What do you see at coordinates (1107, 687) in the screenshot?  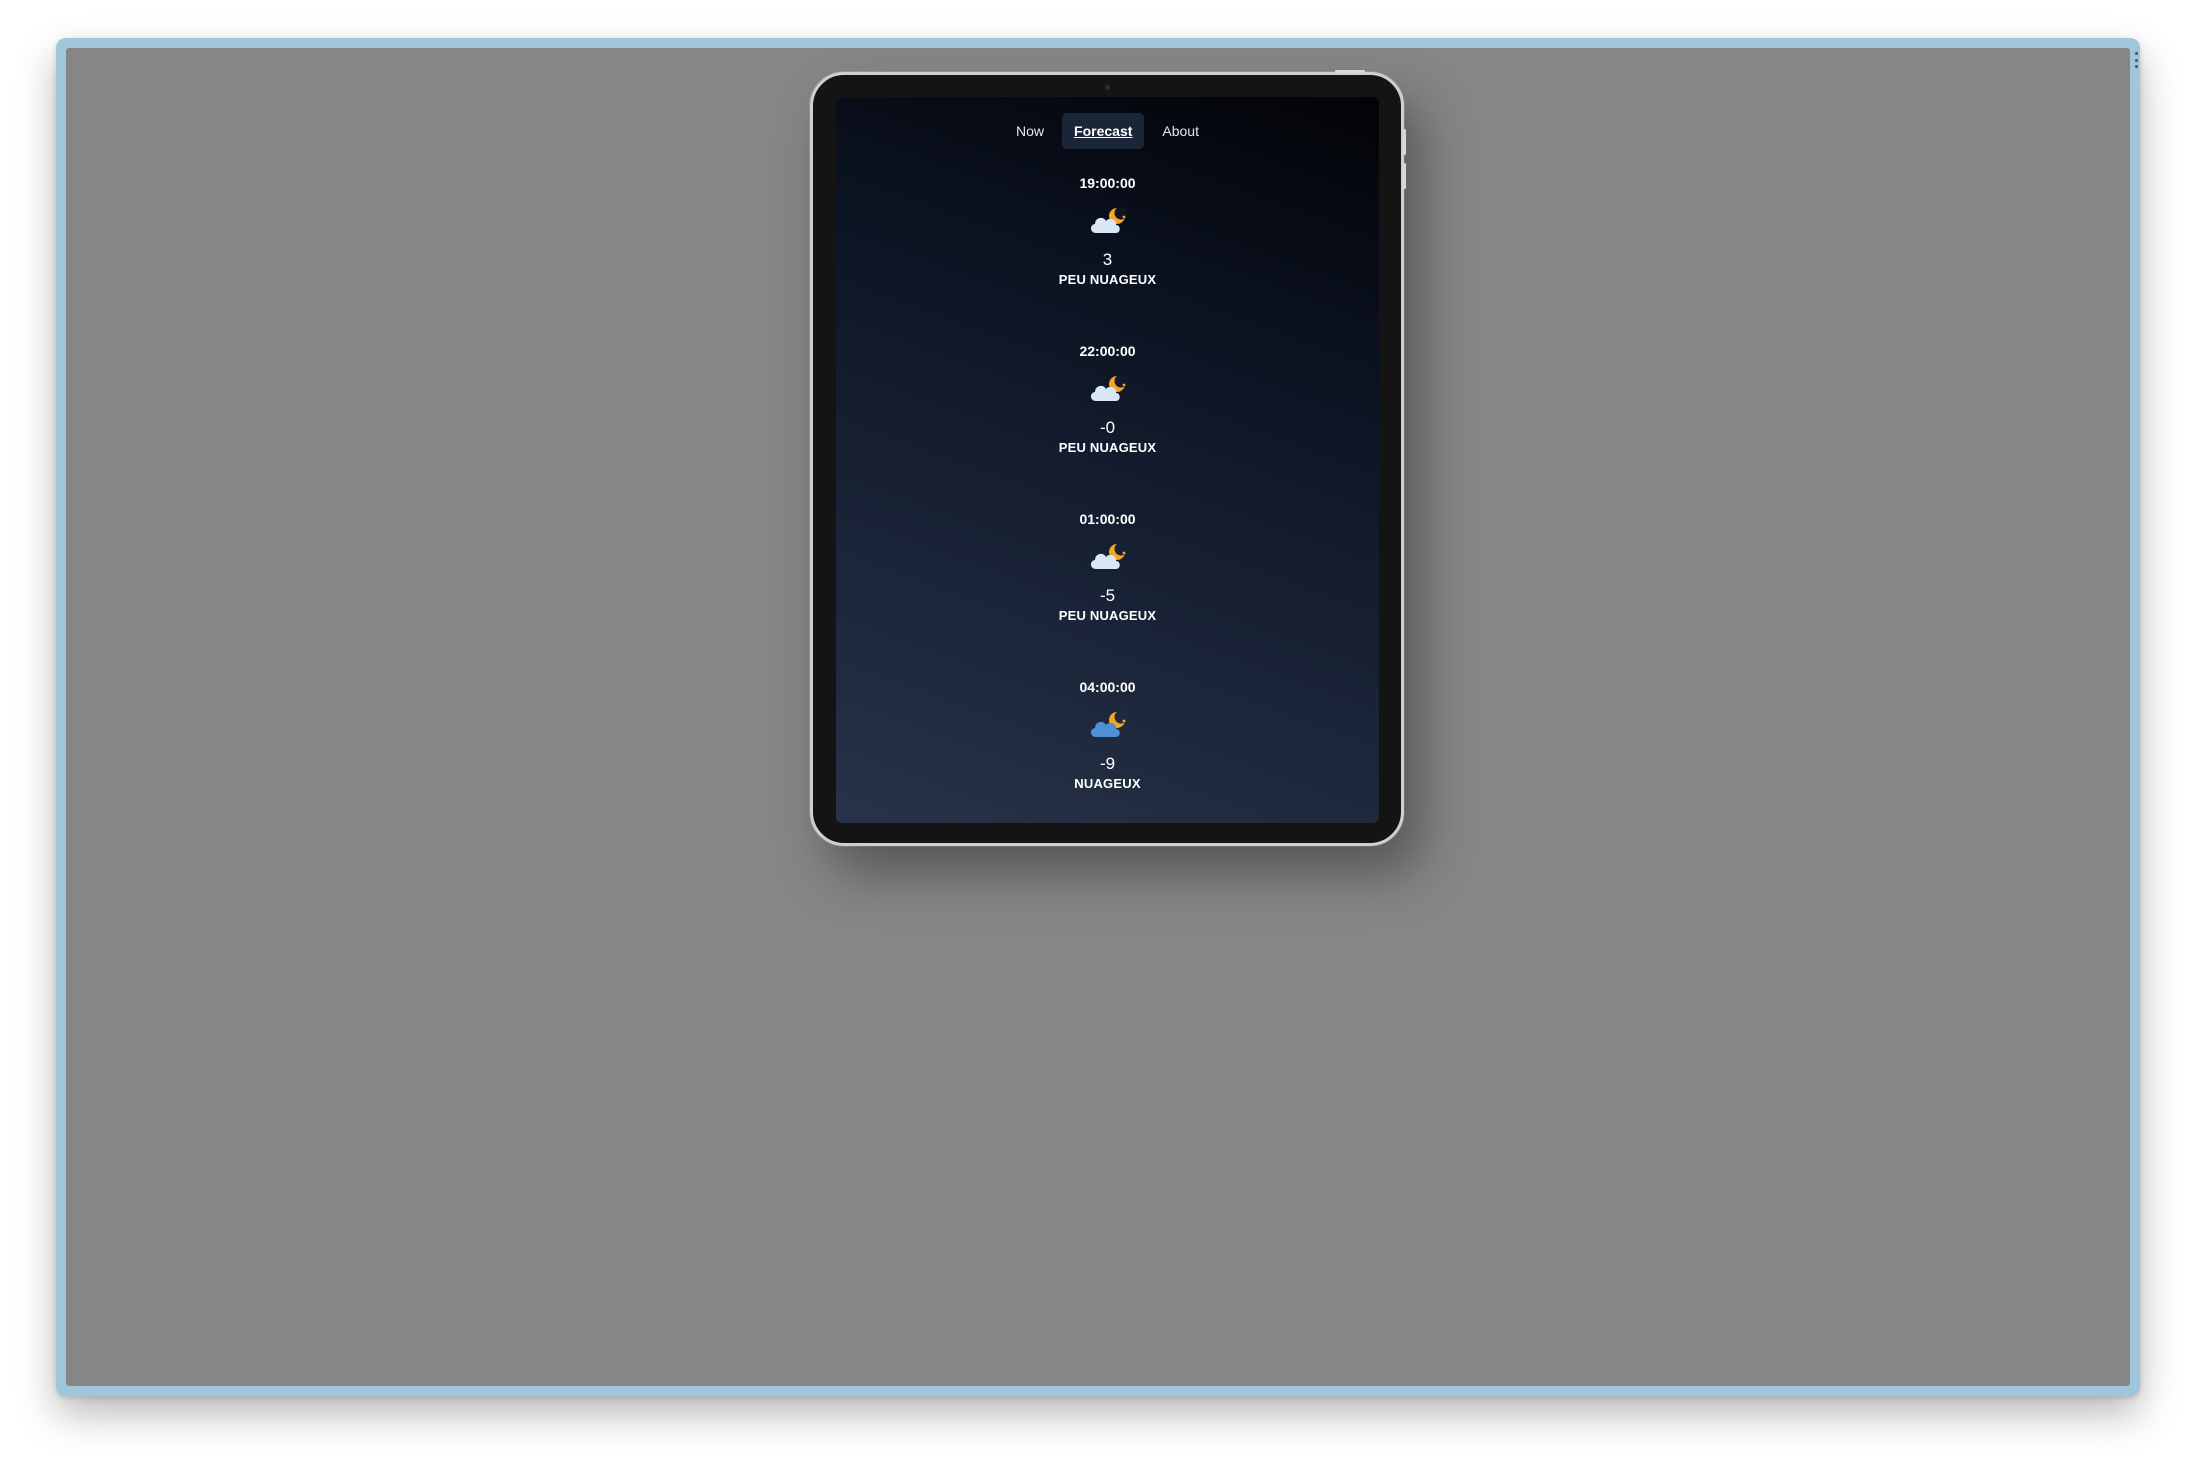 I see `forecast-time: 04:00:00` at bounding box center [1107, 687].